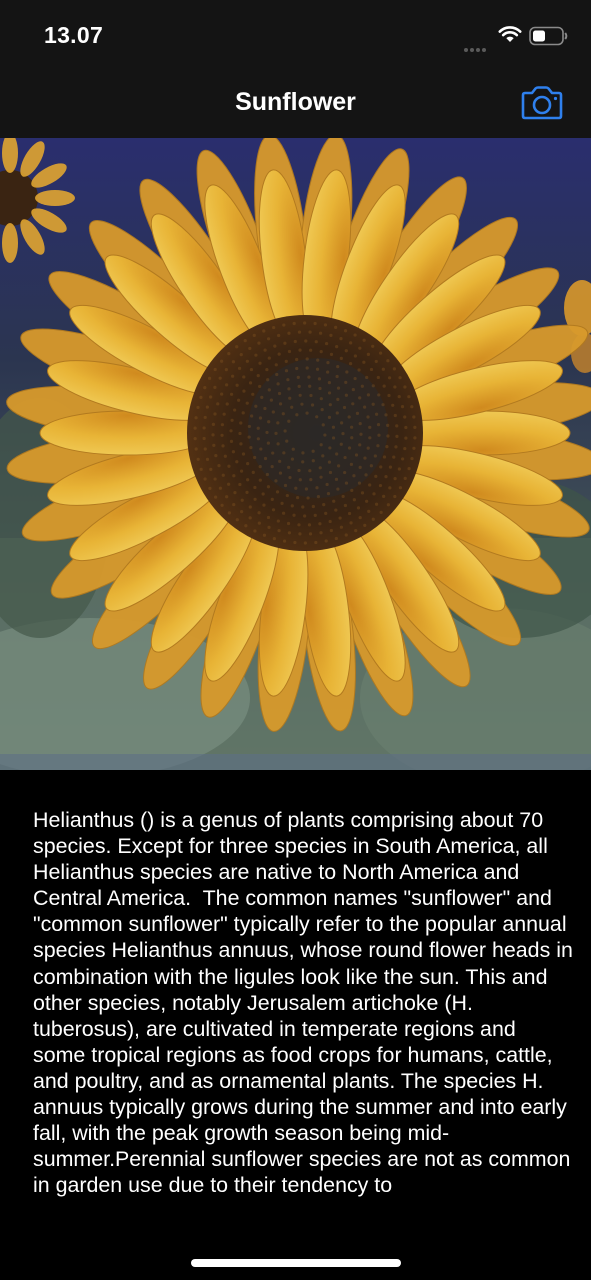 Image resolution: width=591 pixels, height=1280 pixels. I want to click on camera-icon, so click(542, 103).